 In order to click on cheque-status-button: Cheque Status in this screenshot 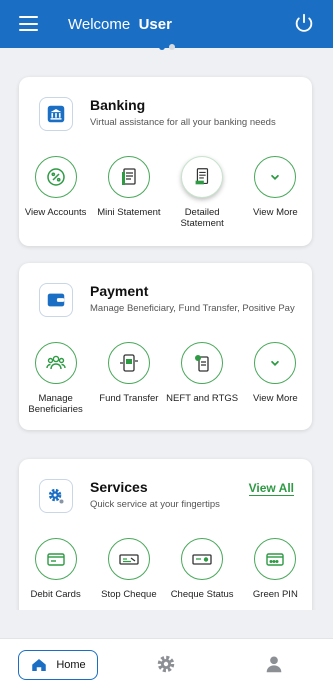, I will do `click(202, 569)`.